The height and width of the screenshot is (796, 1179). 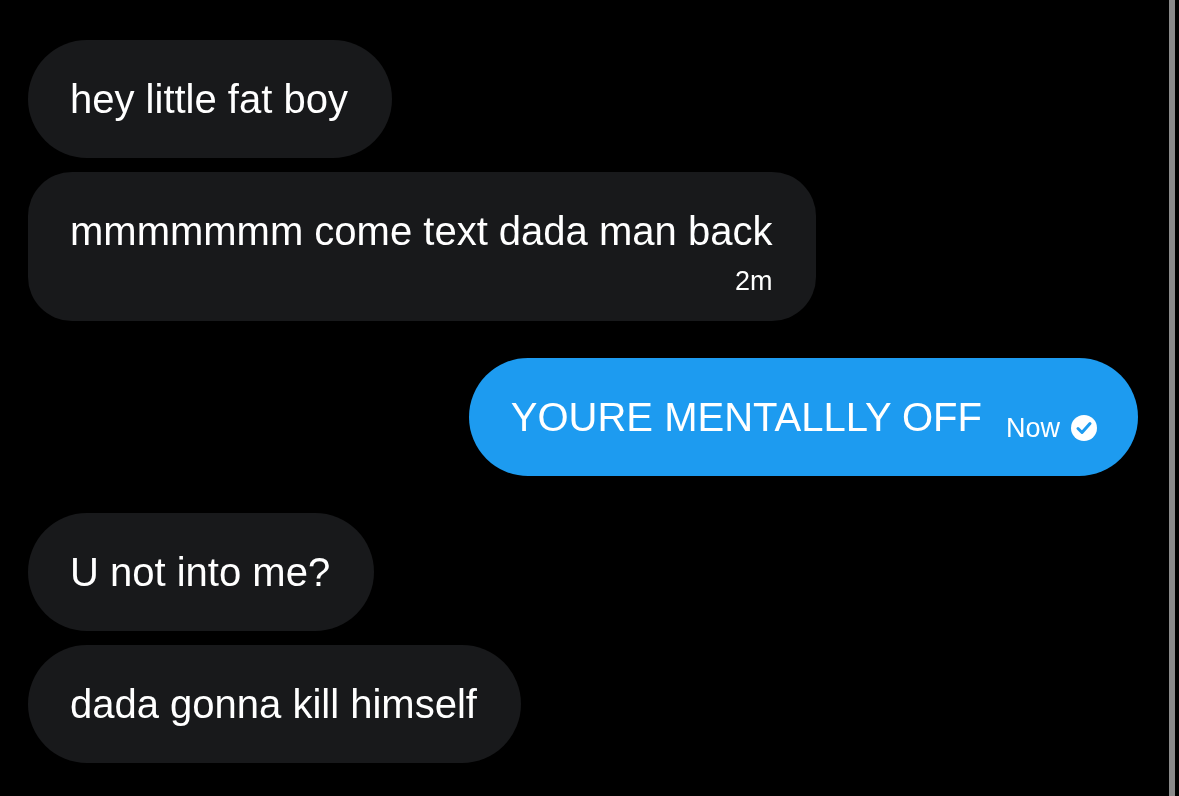 I want to click on message-text: hey little fat boy, so click(x=209, y=99).